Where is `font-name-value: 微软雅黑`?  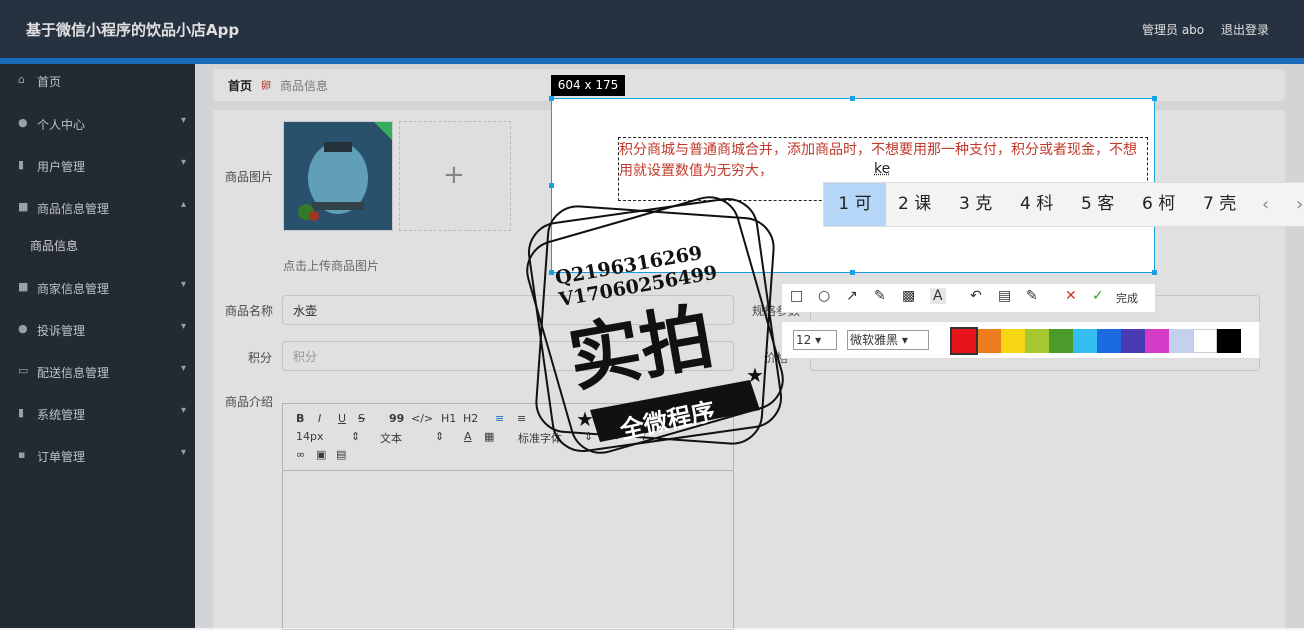 font-name-value: 微软雅黑 is located at coordinates (874, 340).